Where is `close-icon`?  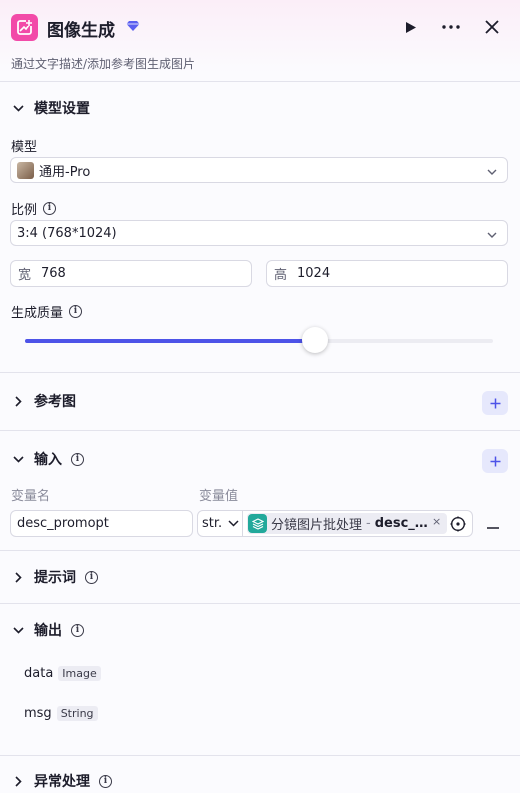
close-icon is located at coordinates (492, 27).